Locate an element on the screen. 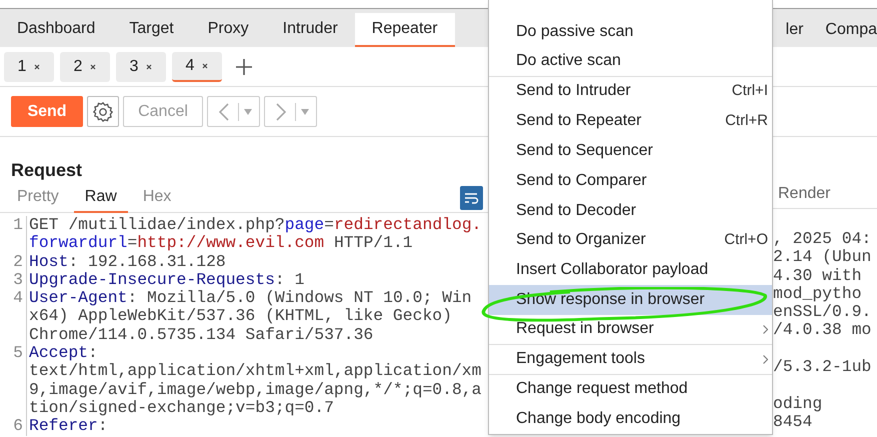 The image size is (877, 437). menu-item: Do passive scan is located at coordinates (630, 32).